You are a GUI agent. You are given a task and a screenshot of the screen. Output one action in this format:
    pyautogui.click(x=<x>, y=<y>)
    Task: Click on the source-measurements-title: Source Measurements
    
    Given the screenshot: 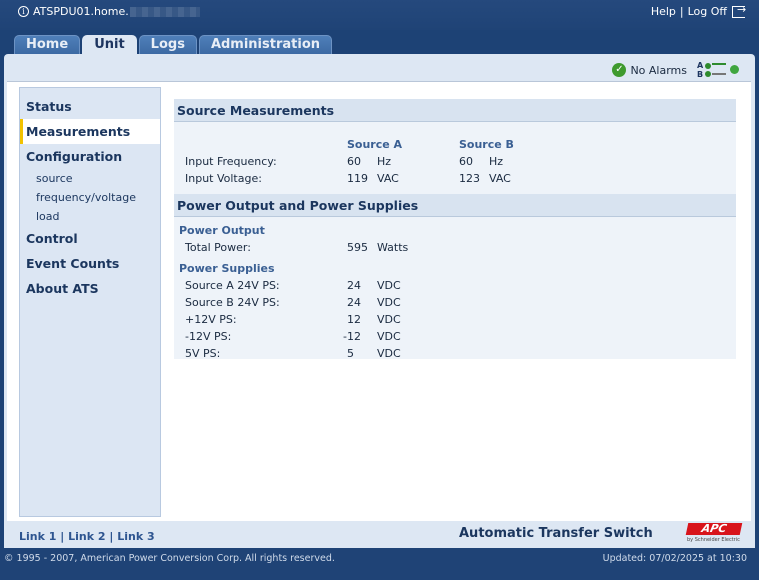 What is the action you would take?
    pyautogui.click(x=455, y=110)
    